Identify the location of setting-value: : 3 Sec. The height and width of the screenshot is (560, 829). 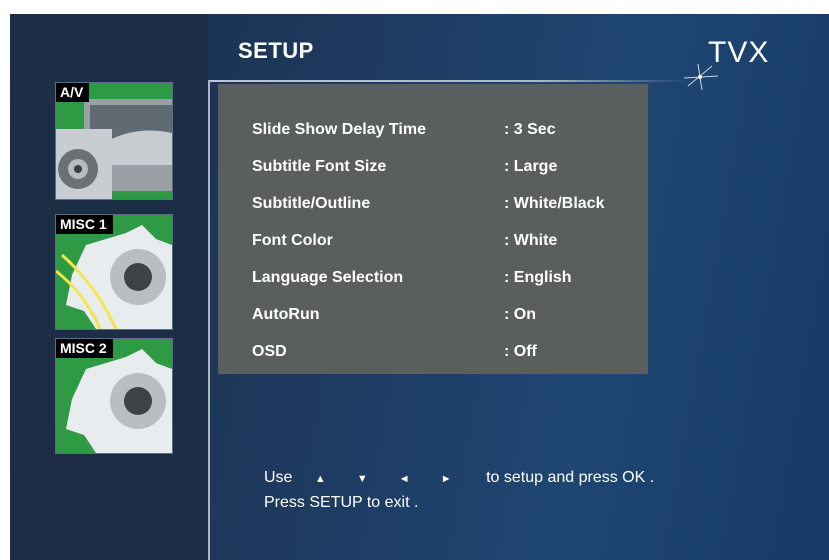
(530, 130).